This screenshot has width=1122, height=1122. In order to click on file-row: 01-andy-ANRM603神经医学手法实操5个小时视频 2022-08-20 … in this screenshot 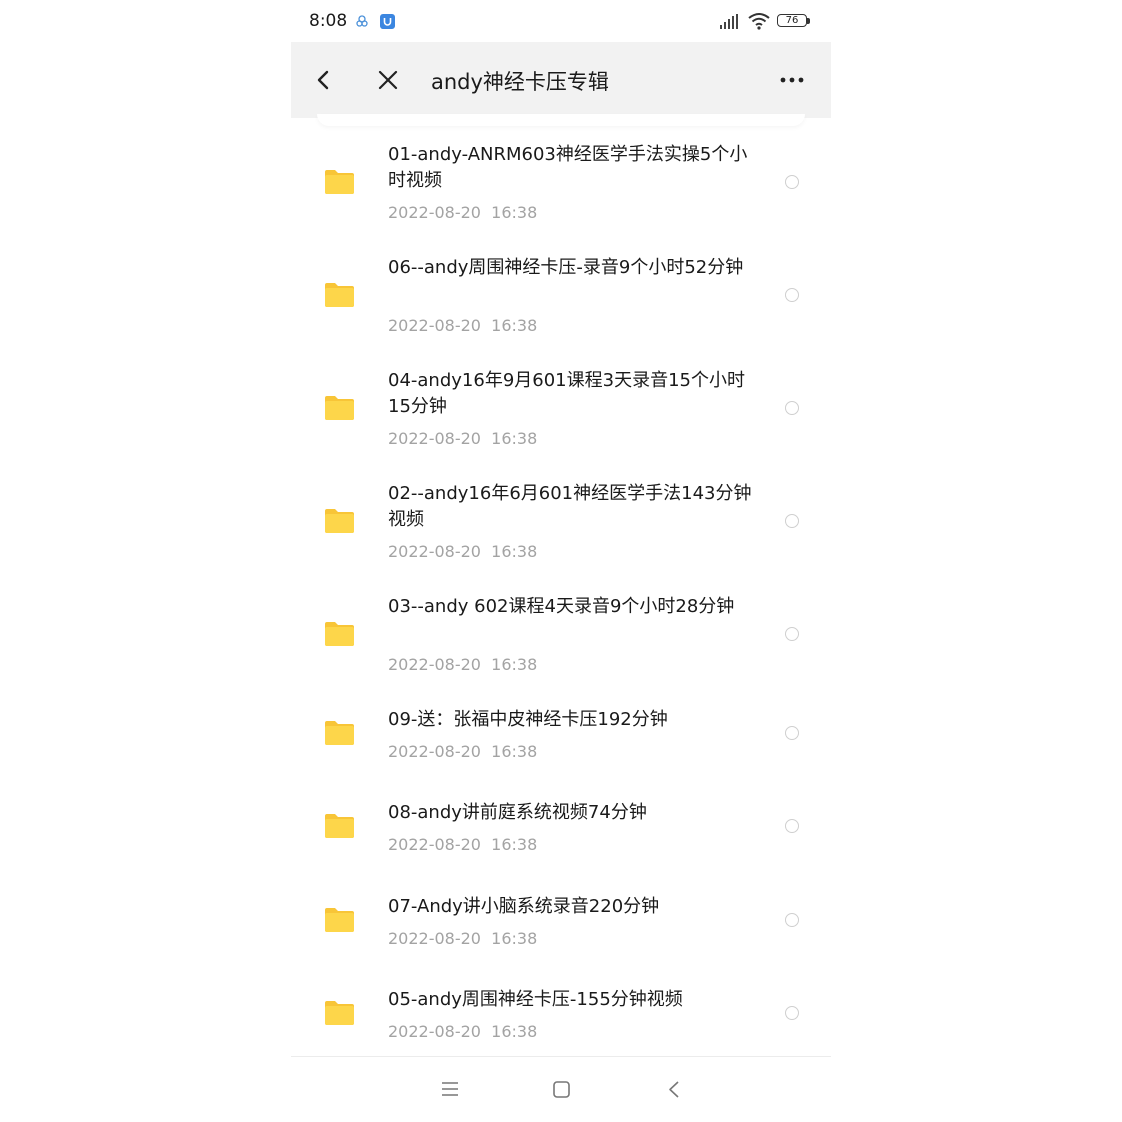, I will do `click(561, 174)`.